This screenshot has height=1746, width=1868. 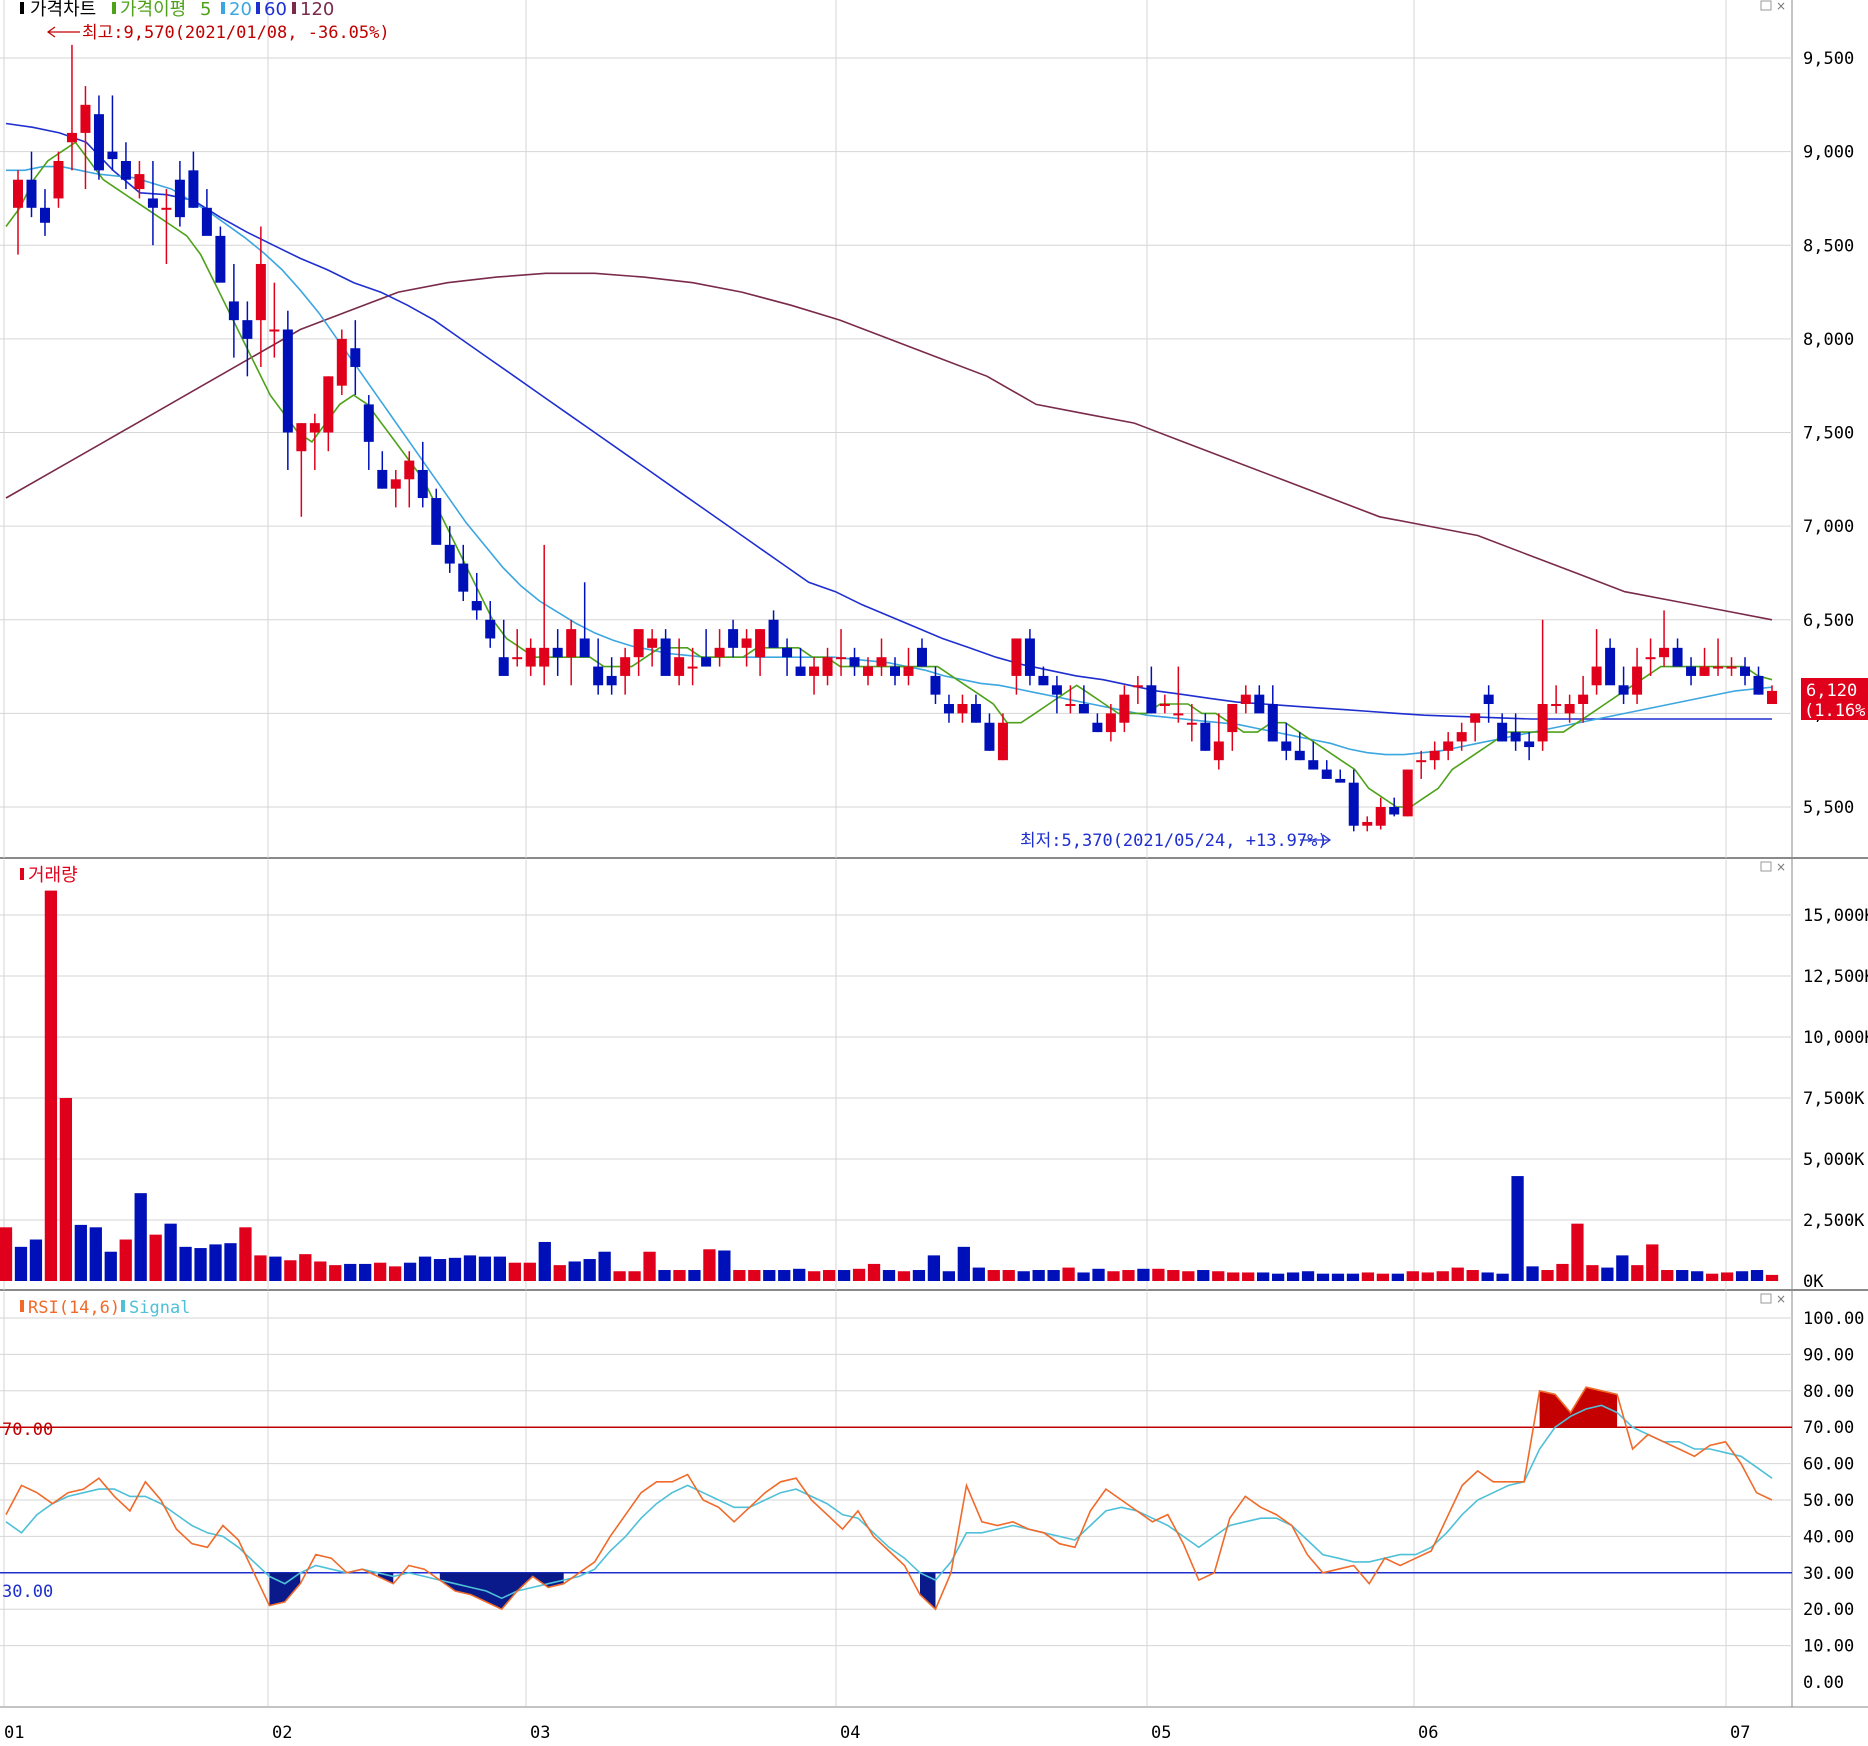 What do you see at coordinates (53, 875) in the screenshot?
I see `legend-volume: 거래량` at bounding box center [53, 875].